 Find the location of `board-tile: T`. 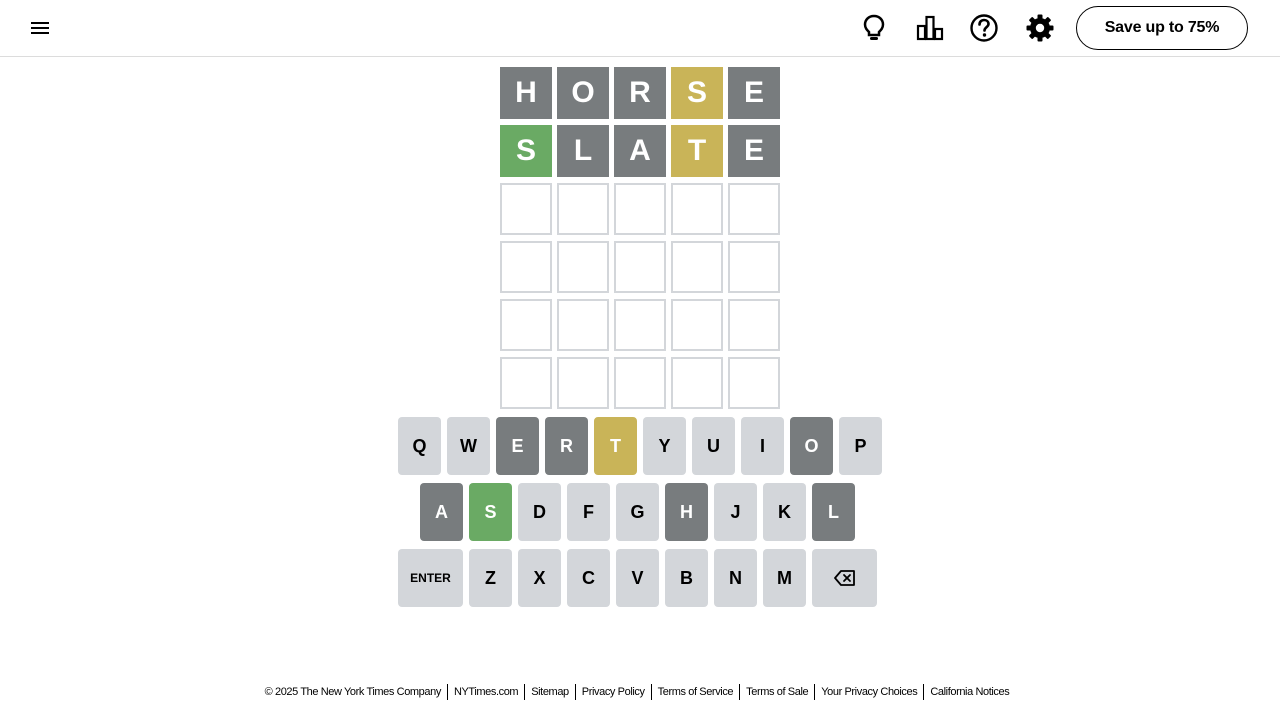

board-tile: T is located at coordinates (697, 151).